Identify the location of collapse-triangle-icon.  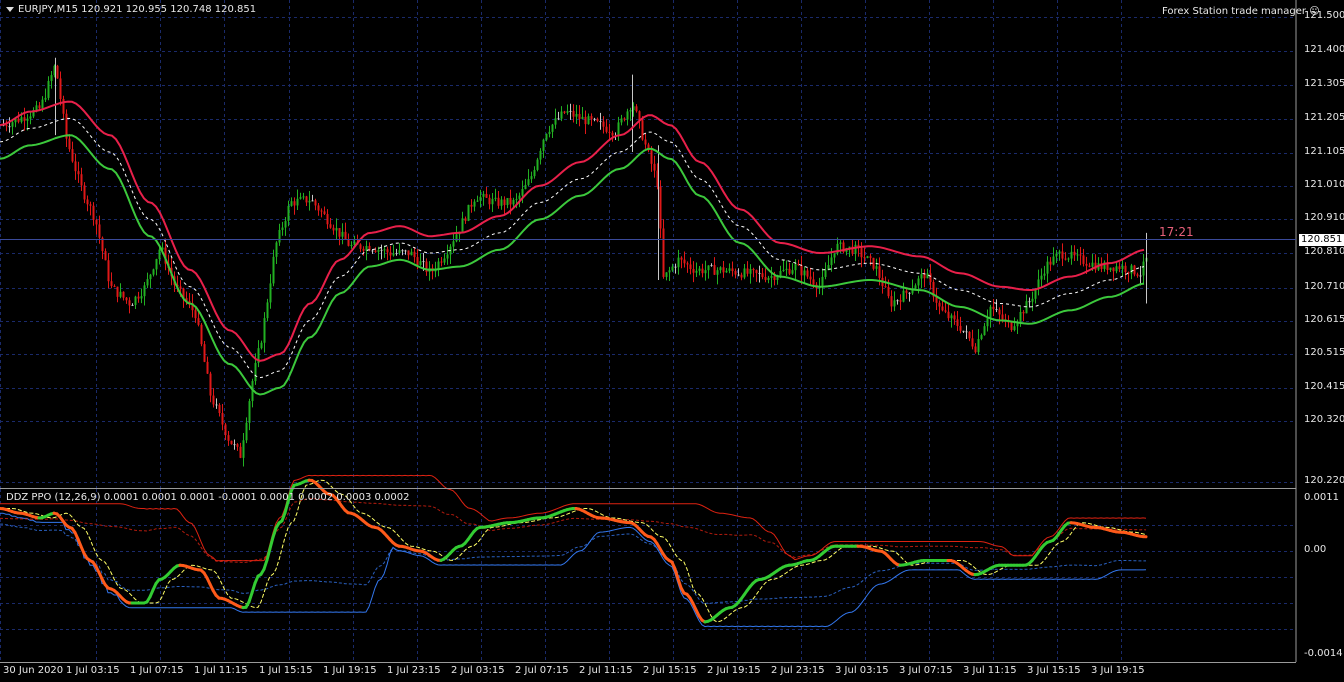
(10, 9).